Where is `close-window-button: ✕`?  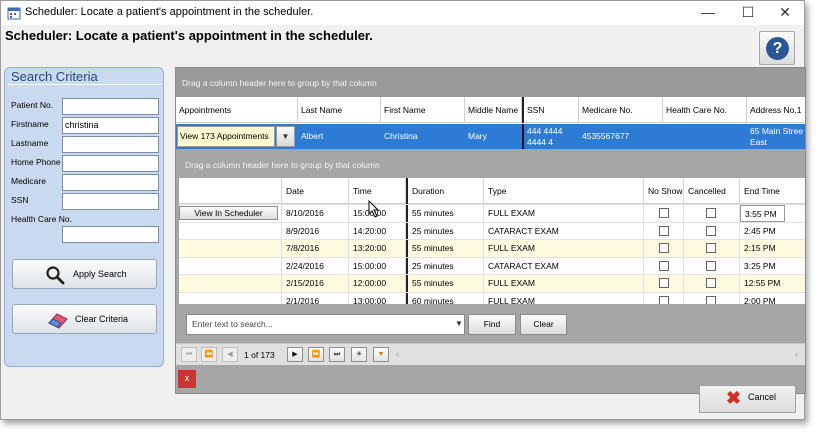 close-window-button: ✕ is located at coordinates (785, 13).